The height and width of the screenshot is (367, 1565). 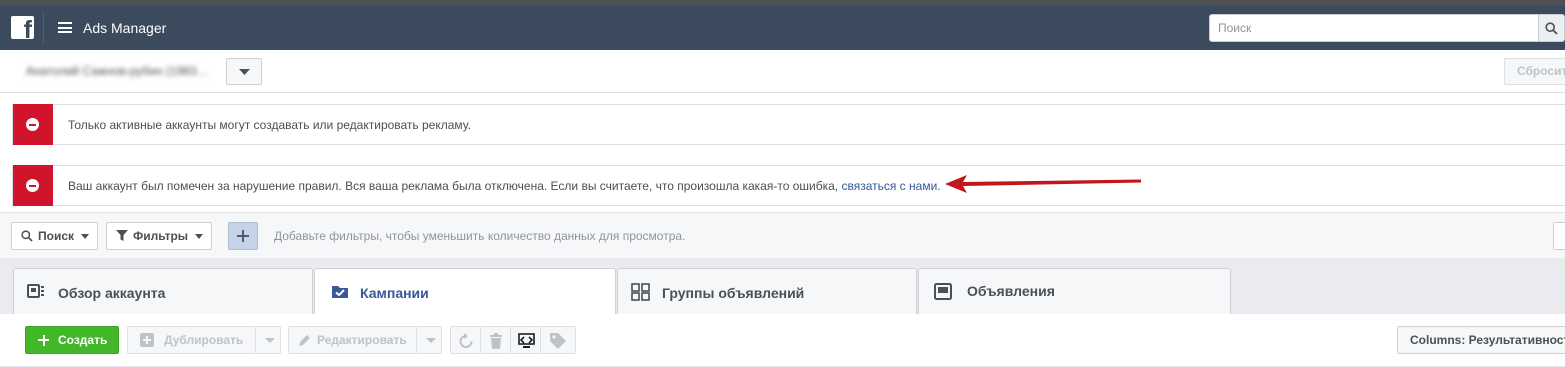 I want to click on tab-label: Кампании, so click(x=394, y=293).